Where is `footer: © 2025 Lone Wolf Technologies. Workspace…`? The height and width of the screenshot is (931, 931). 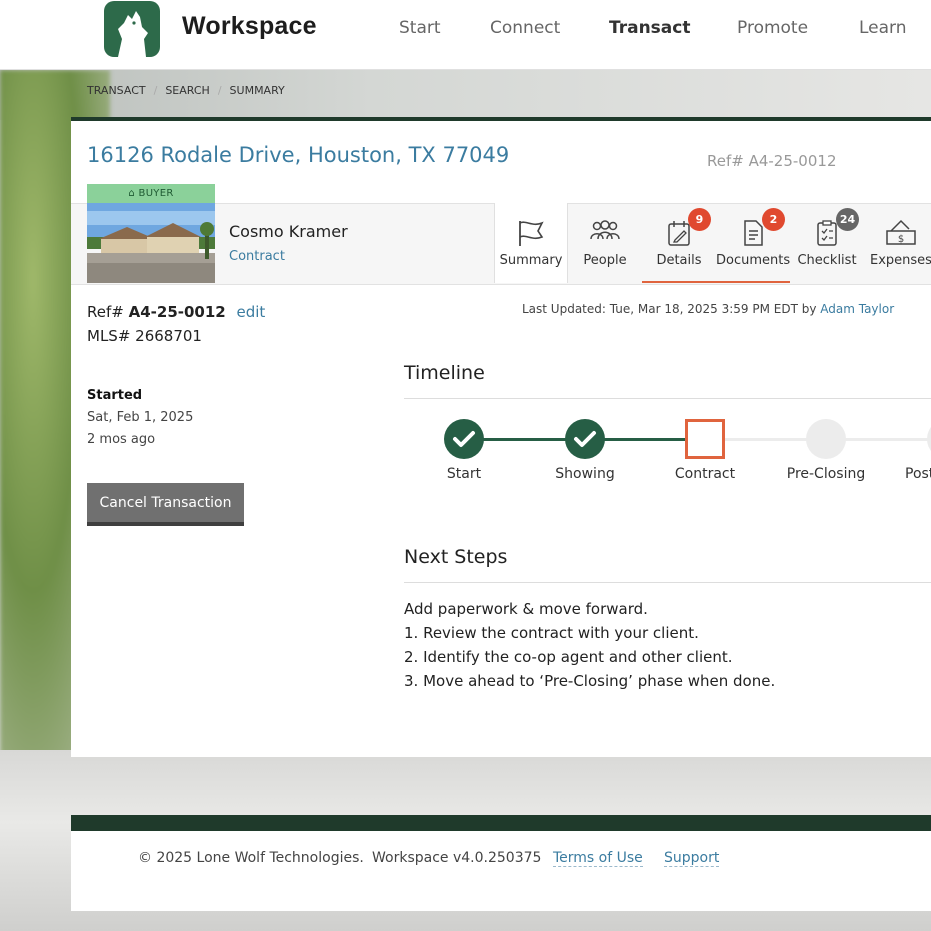 footer: © 2025 Lone Wolf Technologies. Workspace… is located at coordinates (501, 871).